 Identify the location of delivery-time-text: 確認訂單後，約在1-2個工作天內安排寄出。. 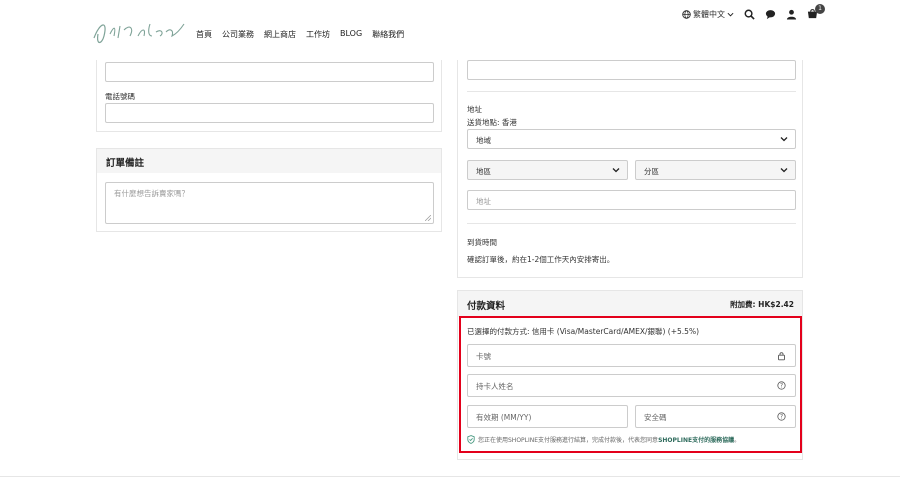
(541, 259).